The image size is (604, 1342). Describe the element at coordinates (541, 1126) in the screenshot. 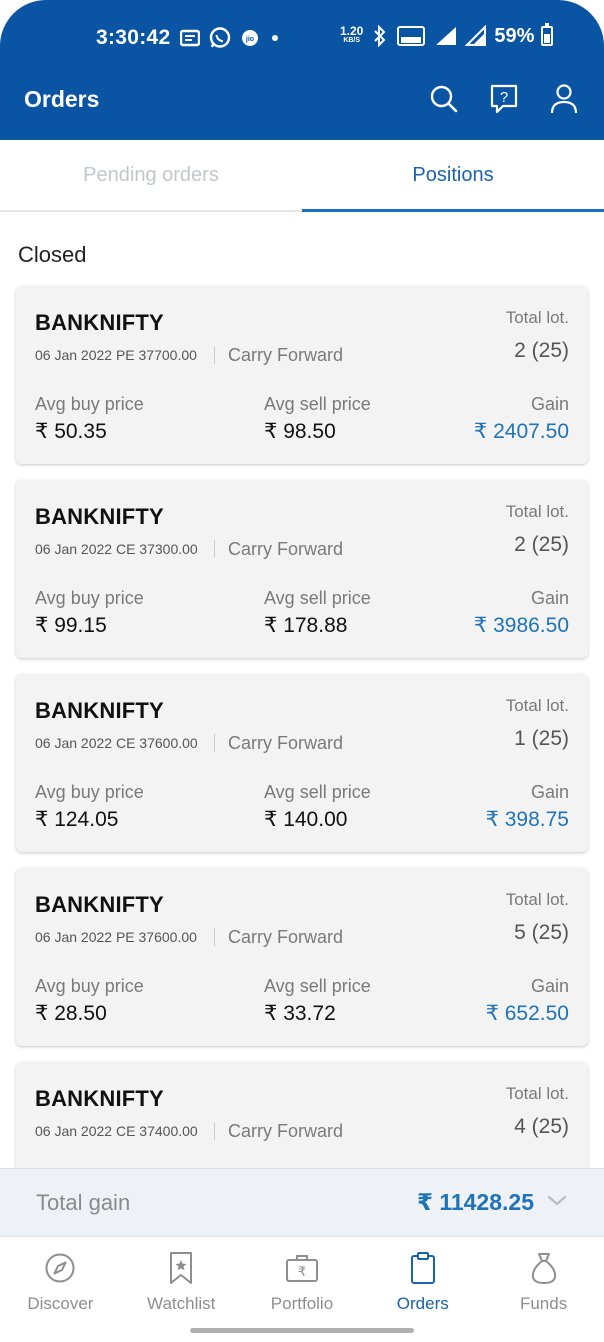

I see `total-lot-value: 4 (25)` at that location.